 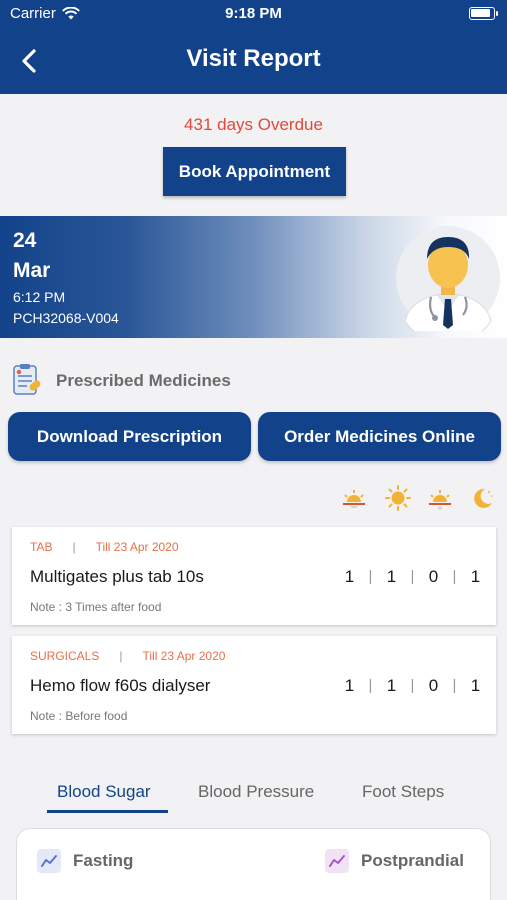 I want to click on visit-time: 6:12 PM, so click(x=39, y=297).